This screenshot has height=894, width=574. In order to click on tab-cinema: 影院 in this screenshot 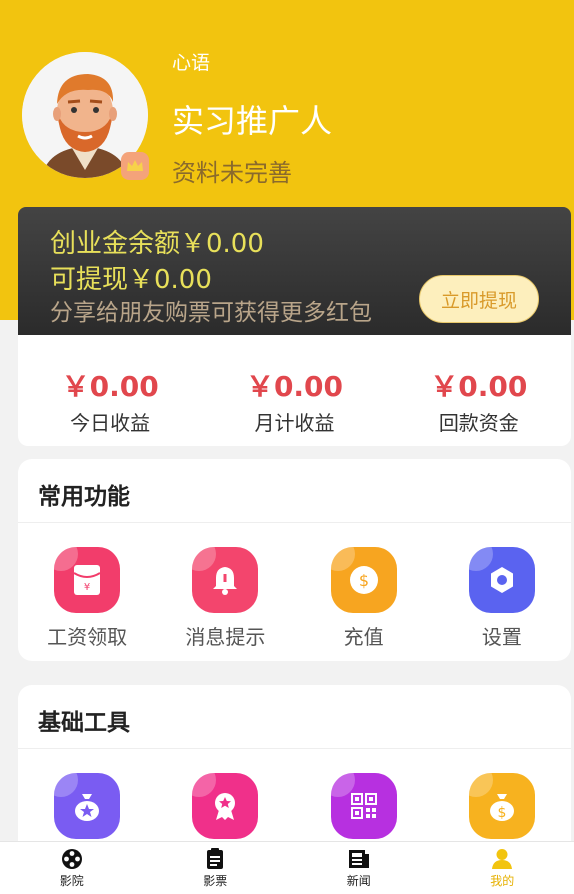, I will do `click(72, 868)`.